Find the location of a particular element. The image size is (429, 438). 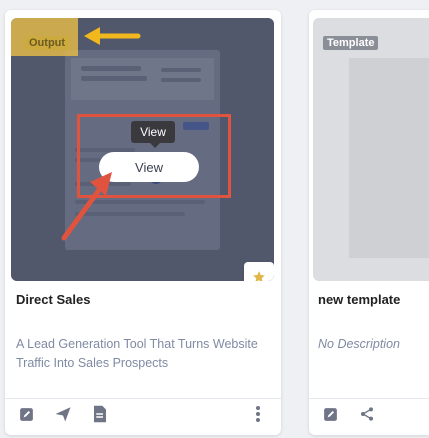

template-preview is located at coordinates (389, 158).